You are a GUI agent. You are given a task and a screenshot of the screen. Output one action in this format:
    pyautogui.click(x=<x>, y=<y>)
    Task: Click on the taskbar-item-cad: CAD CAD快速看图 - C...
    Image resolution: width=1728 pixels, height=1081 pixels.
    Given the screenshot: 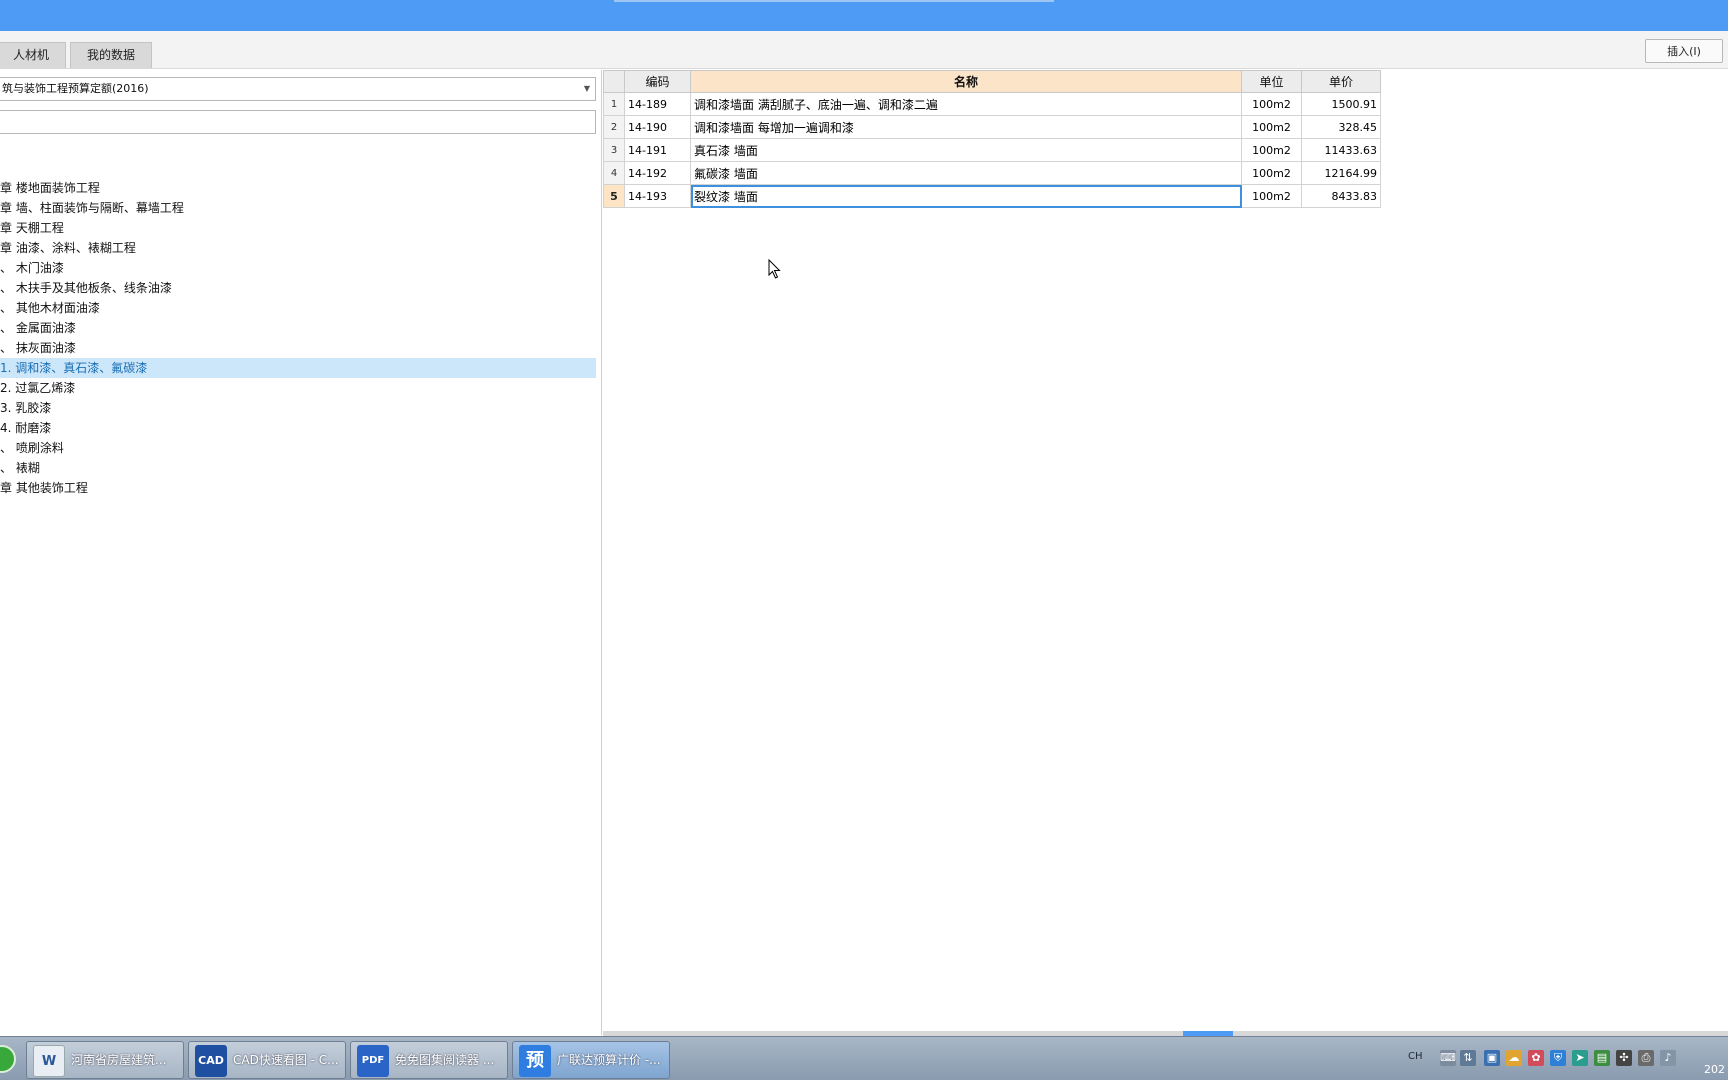 What is the action you would take?
    pyautogui.click(x=267, y=1060)
    